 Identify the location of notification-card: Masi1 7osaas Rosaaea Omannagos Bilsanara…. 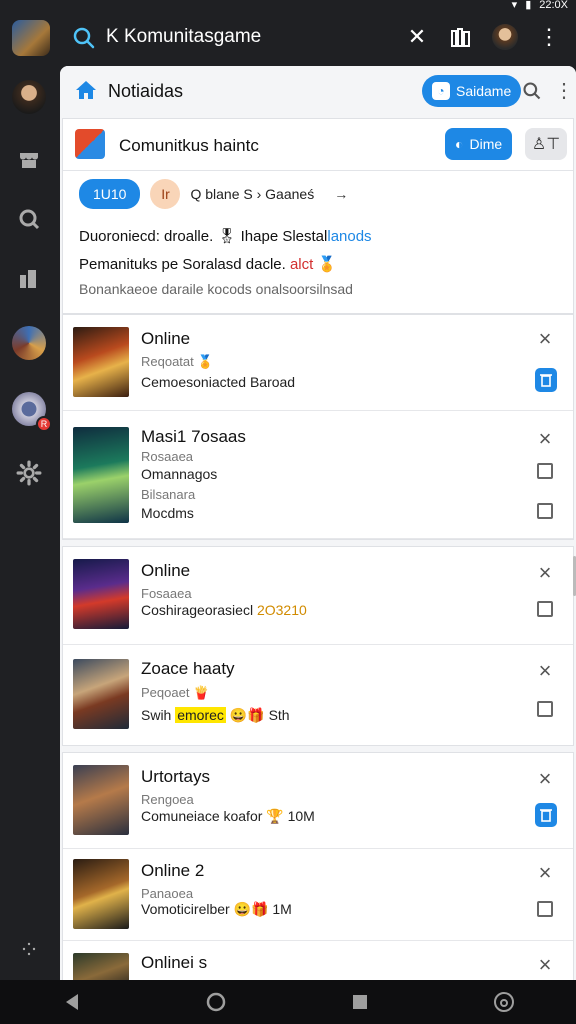
(318, 475).